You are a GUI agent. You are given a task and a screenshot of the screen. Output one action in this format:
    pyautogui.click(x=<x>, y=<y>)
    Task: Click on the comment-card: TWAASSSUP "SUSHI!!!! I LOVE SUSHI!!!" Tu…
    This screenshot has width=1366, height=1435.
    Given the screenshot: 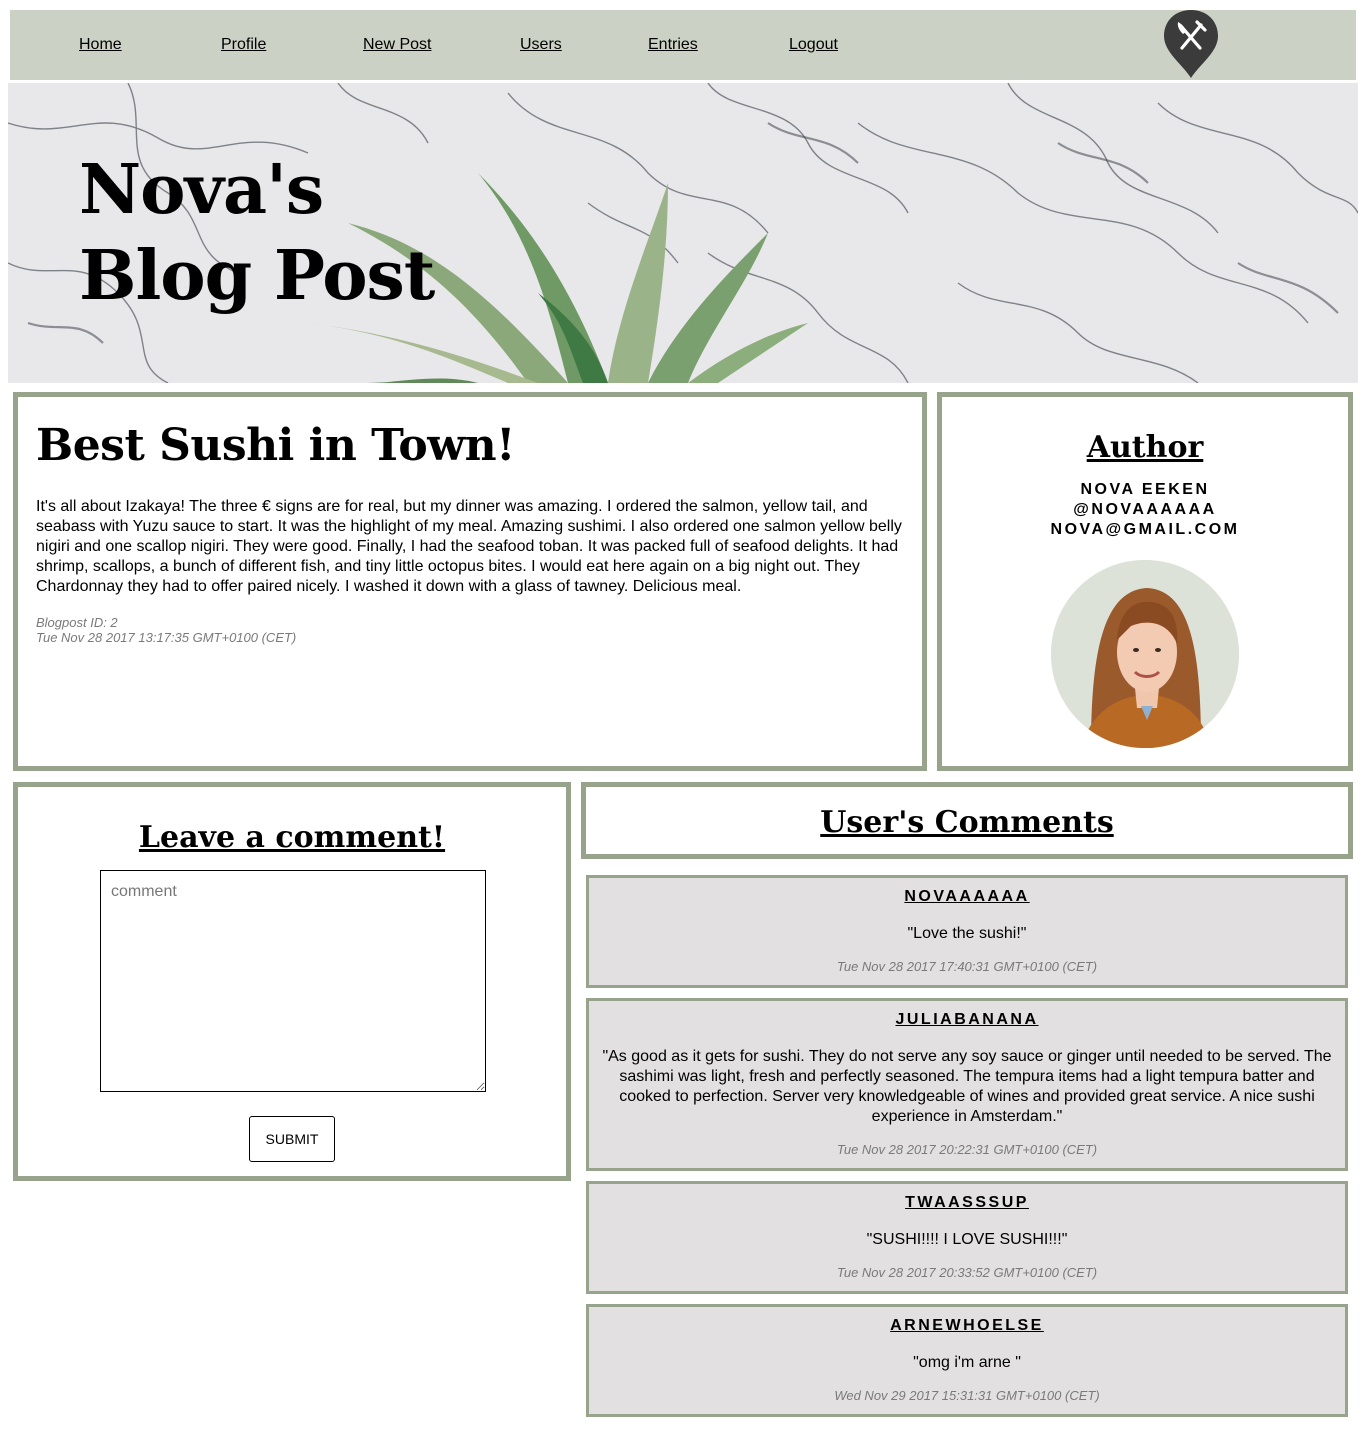 What is the action you would take?
    pyautogui.click(x=967, y=1237)
    